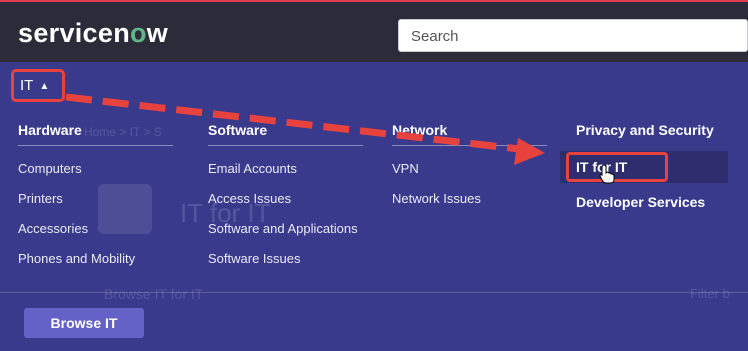 The image size is (748, 351). I want to click on annotation-arrow, so click(305, 129).